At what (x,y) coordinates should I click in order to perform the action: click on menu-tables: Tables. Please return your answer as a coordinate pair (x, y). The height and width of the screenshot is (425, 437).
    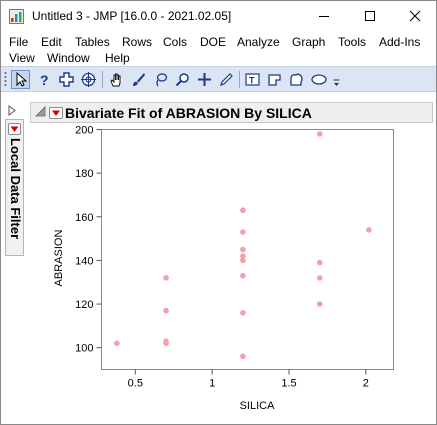
    Looking at the image, I should click on (92, 42).